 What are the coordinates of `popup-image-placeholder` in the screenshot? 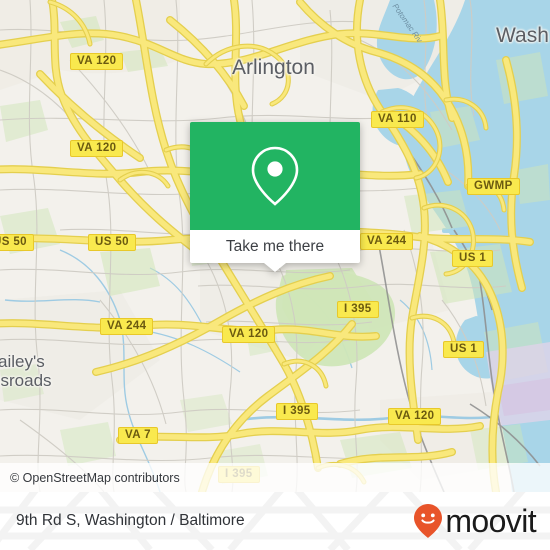 It's located at (275, 176).